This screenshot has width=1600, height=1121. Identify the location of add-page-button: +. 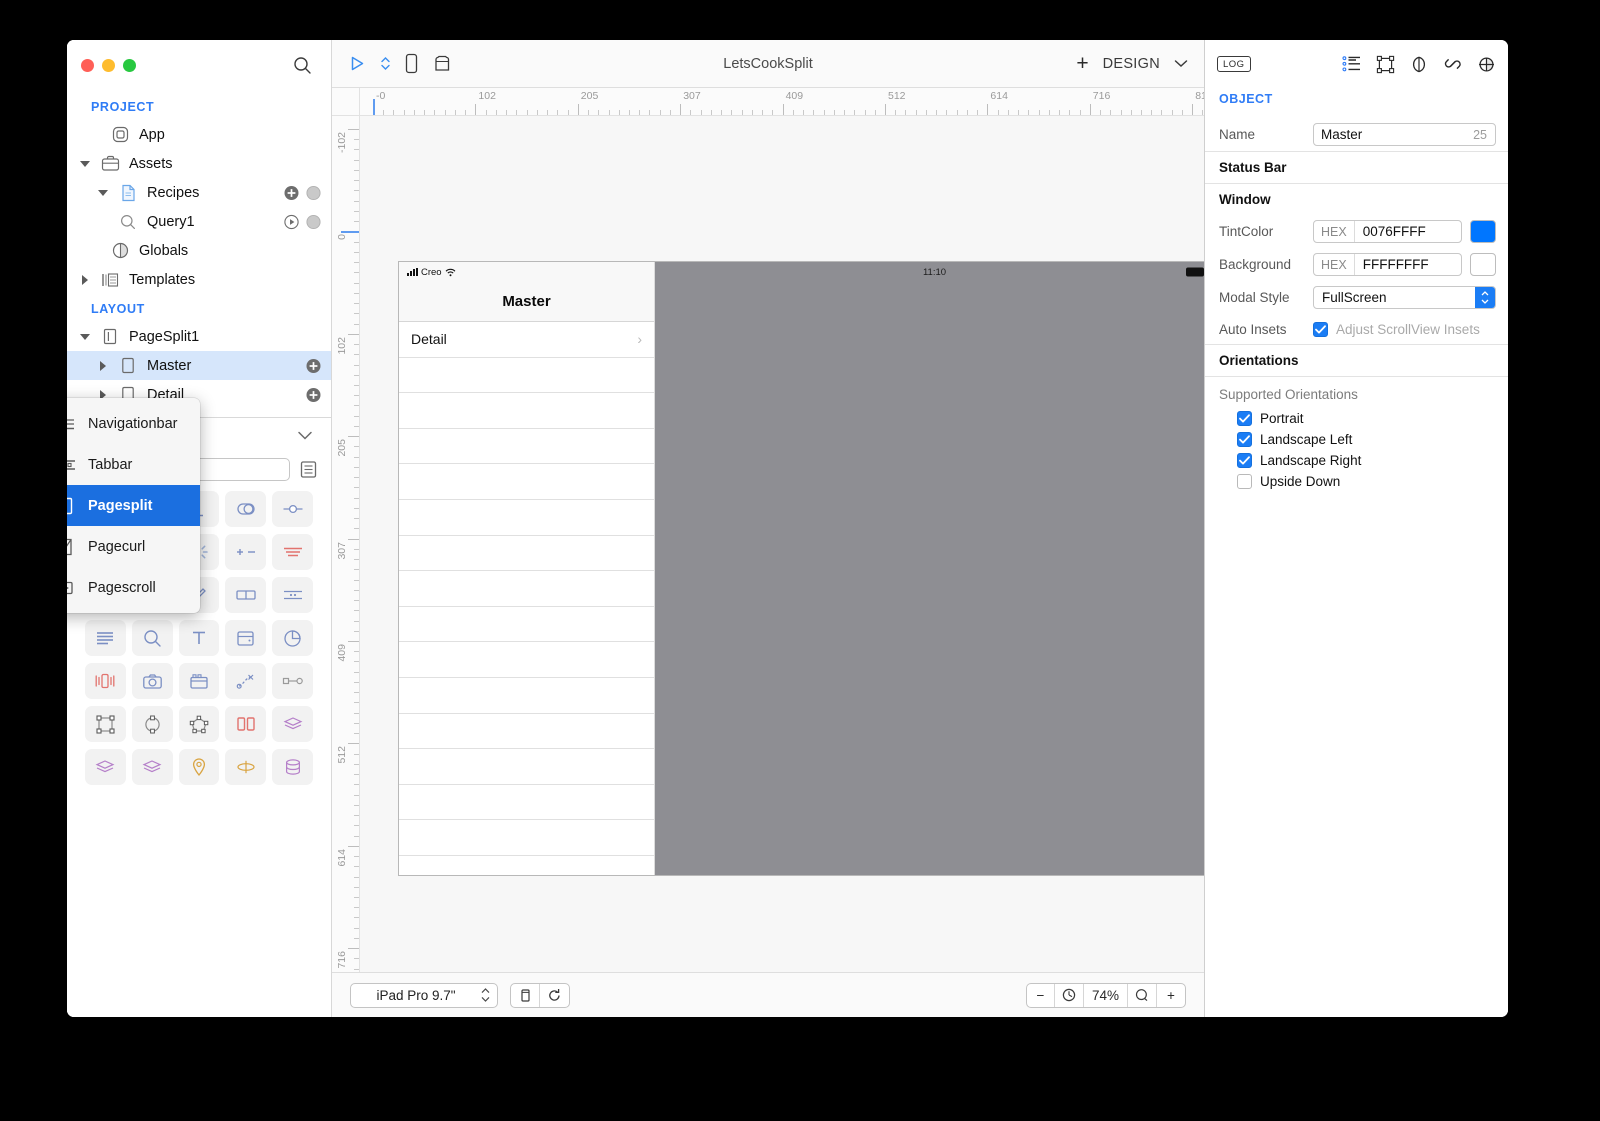
(1082, 63).